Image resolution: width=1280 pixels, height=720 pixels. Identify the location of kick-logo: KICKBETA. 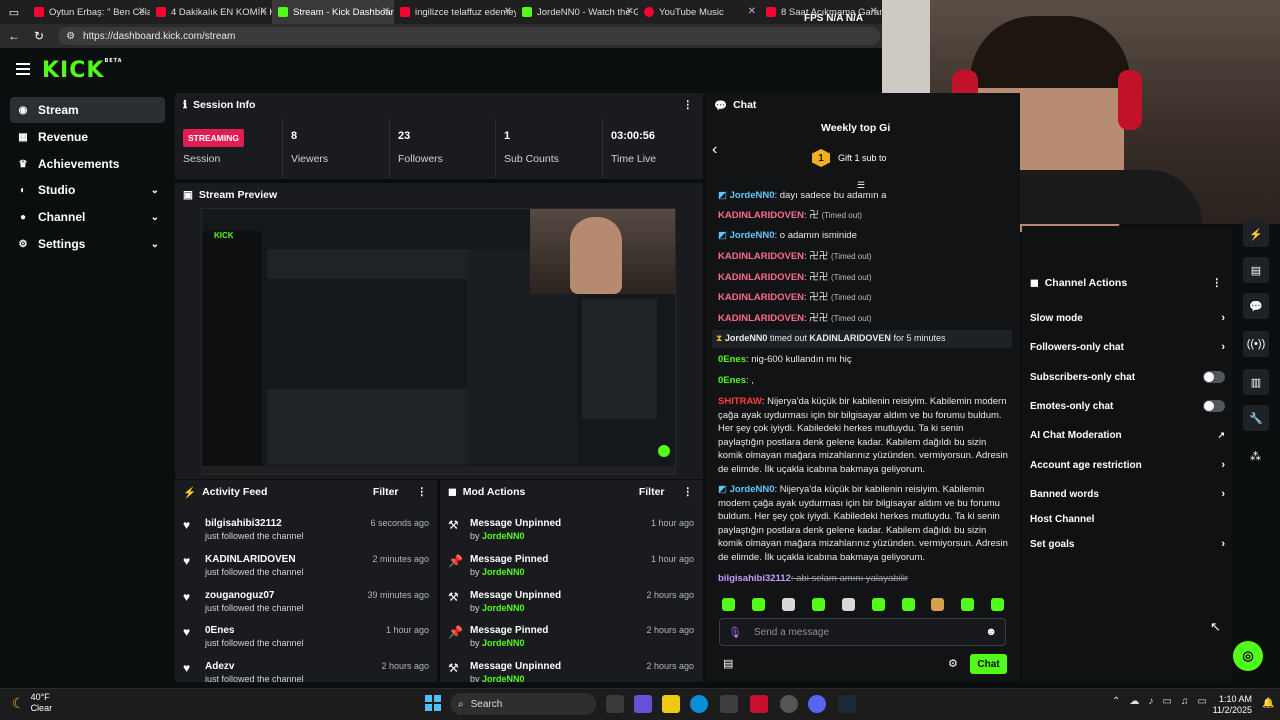
(82, 70).